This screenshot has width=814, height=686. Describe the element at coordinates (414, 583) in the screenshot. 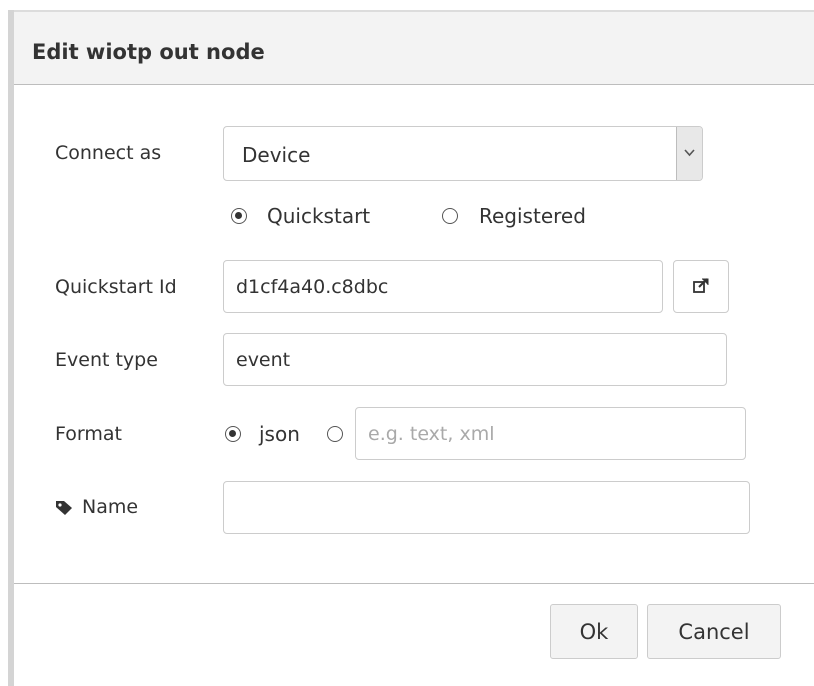

I see `footer-divider` at that location.